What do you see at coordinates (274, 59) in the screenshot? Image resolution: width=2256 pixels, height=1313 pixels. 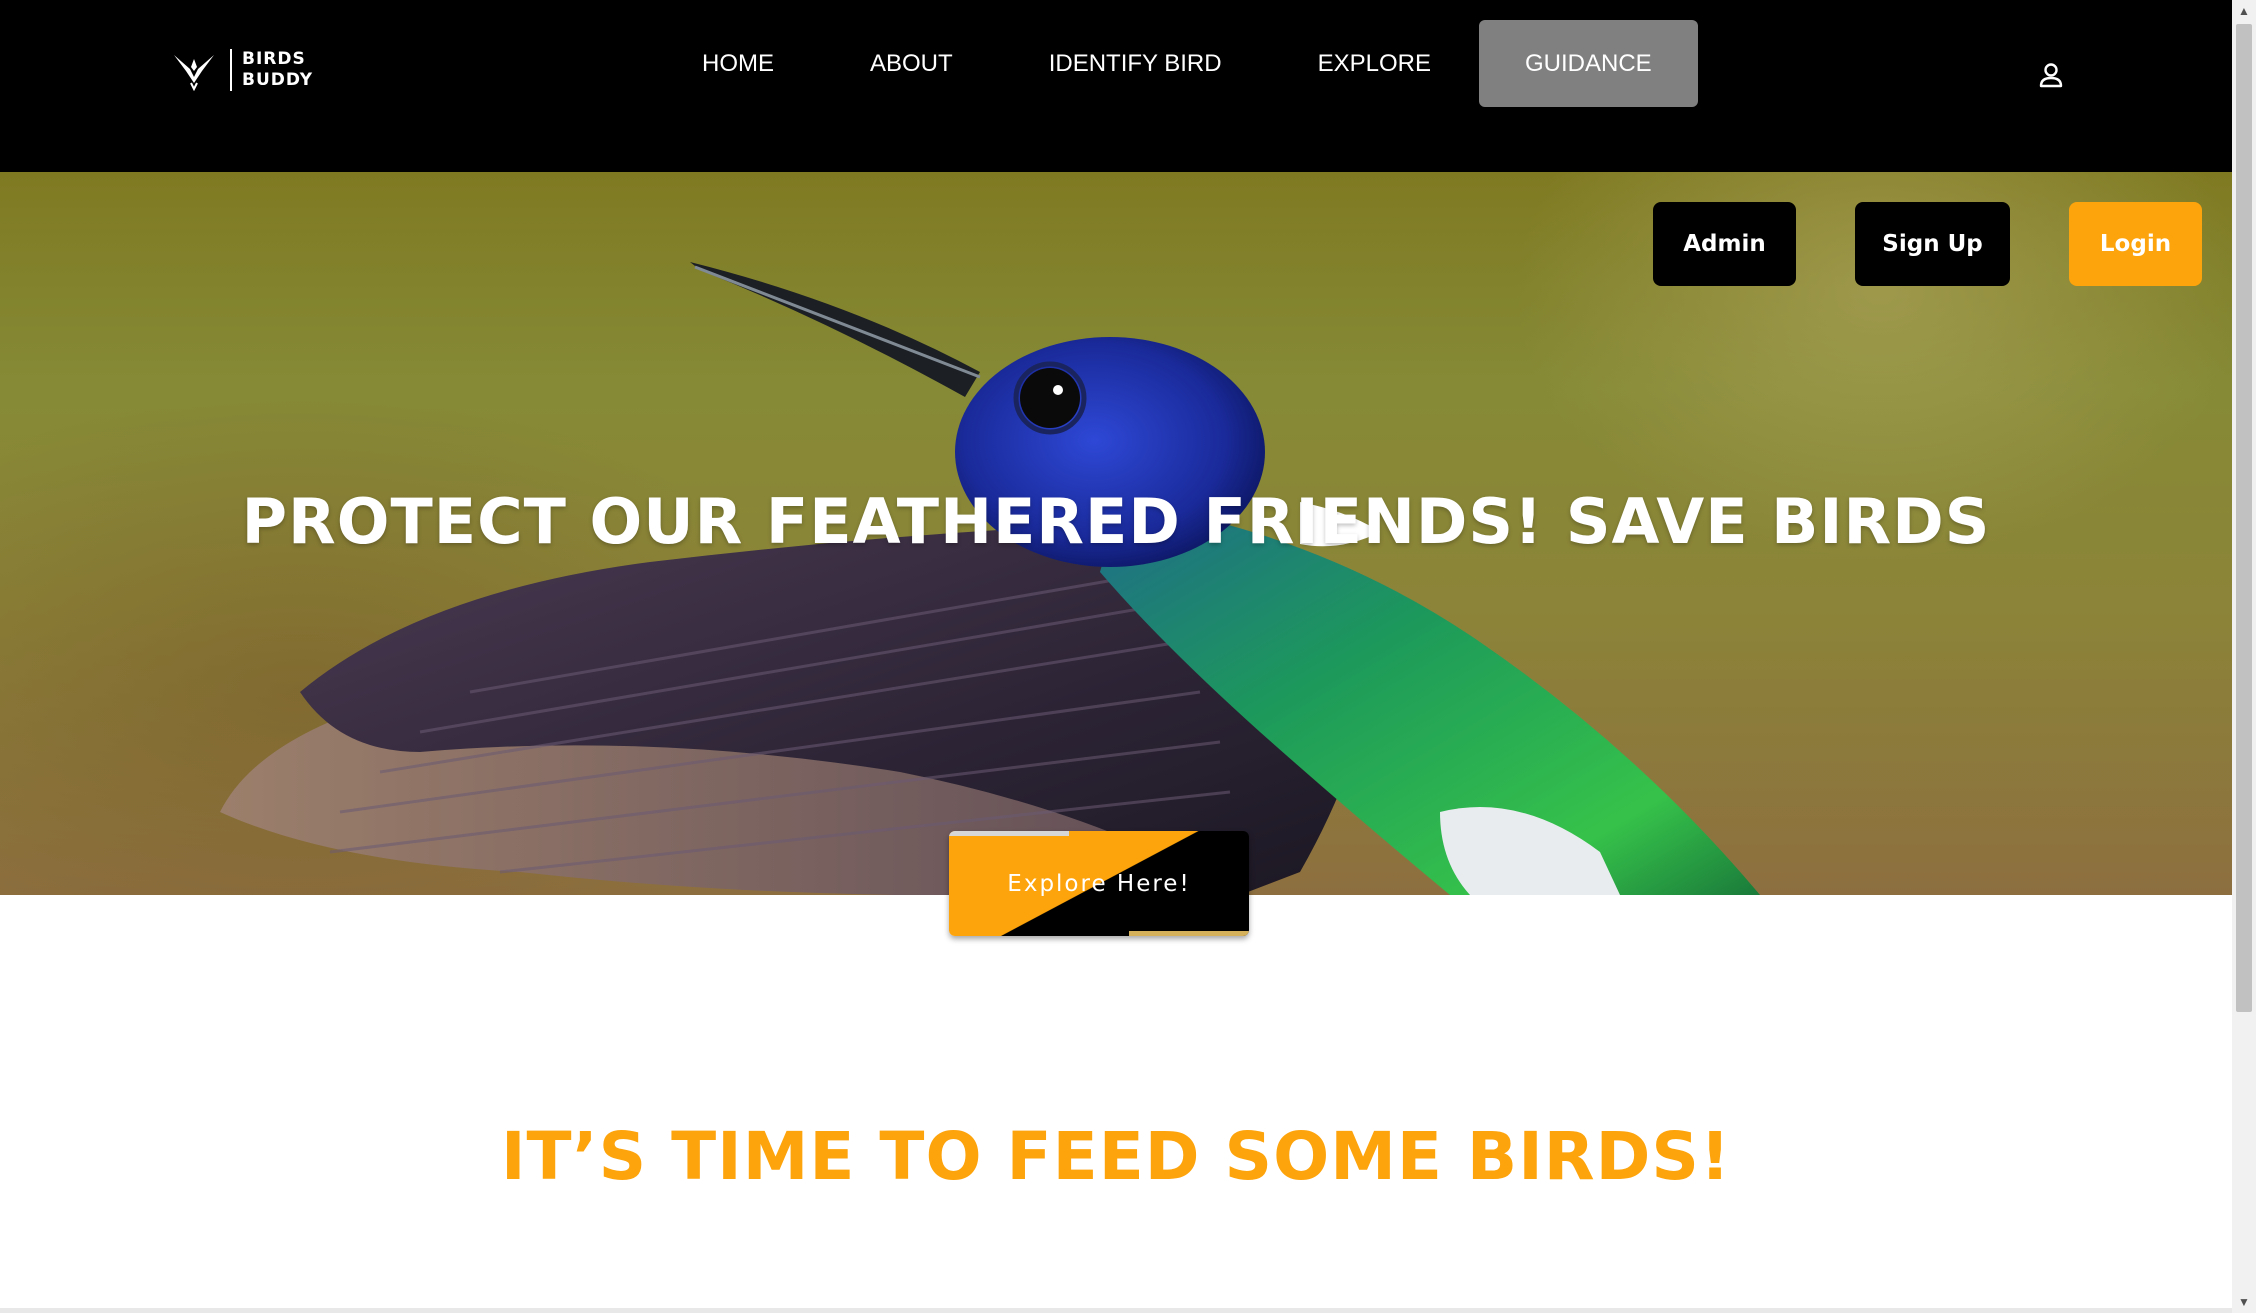 I see `brand-line1: BIRDS` at bounding box center [274, 59].